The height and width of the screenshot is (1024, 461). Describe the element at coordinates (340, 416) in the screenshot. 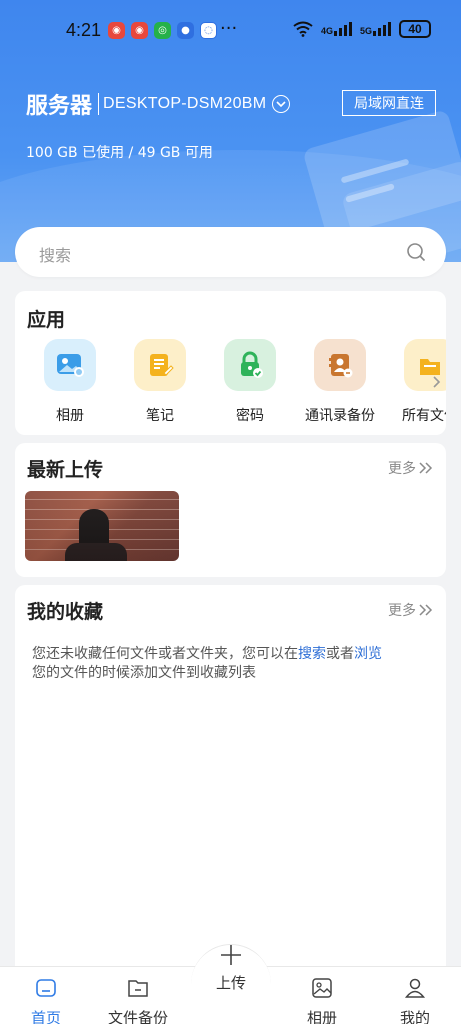

I see `app-label: 通讯录备份` at that location.